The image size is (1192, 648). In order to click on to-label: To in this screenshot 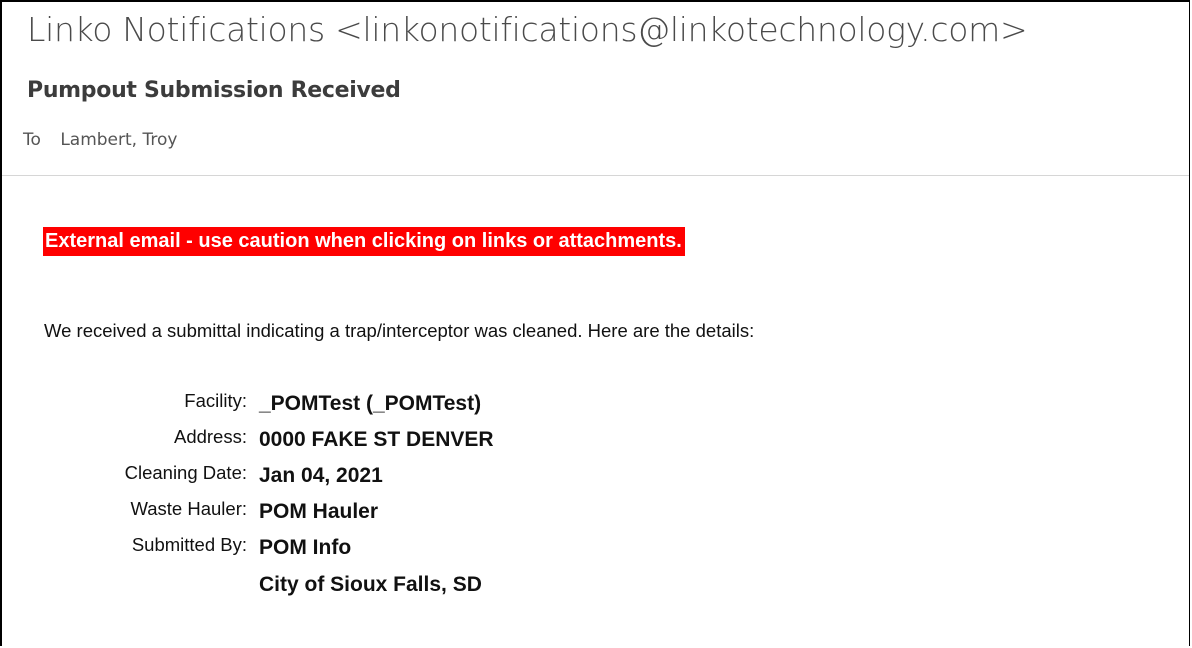, I will do `click(32, 140)`.